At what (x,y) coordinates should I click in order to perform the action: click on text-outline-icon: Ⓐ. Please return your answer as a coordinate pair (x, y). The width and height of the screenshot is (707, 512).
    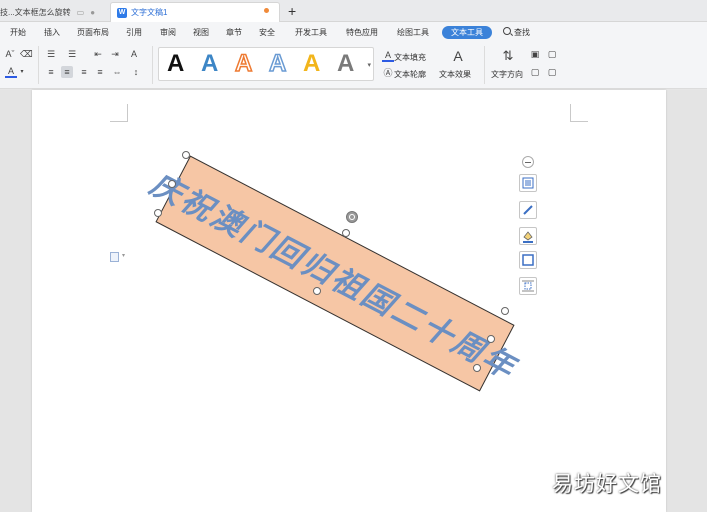
    Looking at the image, I should click on (388, 73).